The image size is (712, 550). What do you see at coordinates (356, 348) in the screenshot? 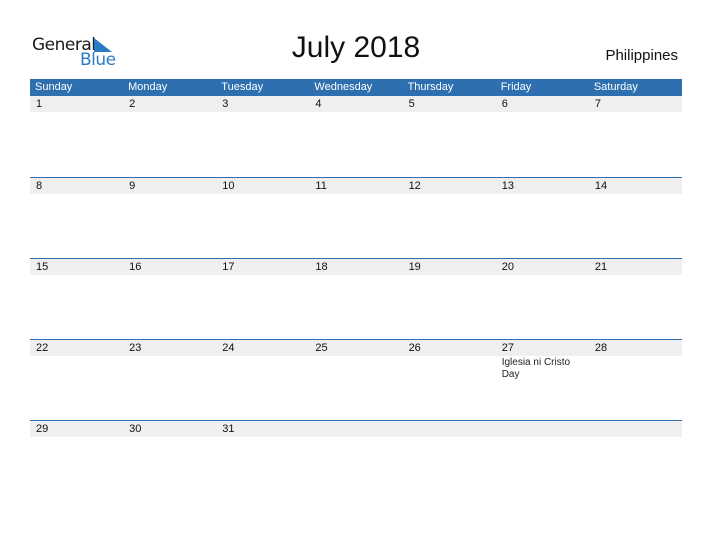
I see `date-strip: 22 23 24 25 26 27 28` at bounding box center [356, 348].